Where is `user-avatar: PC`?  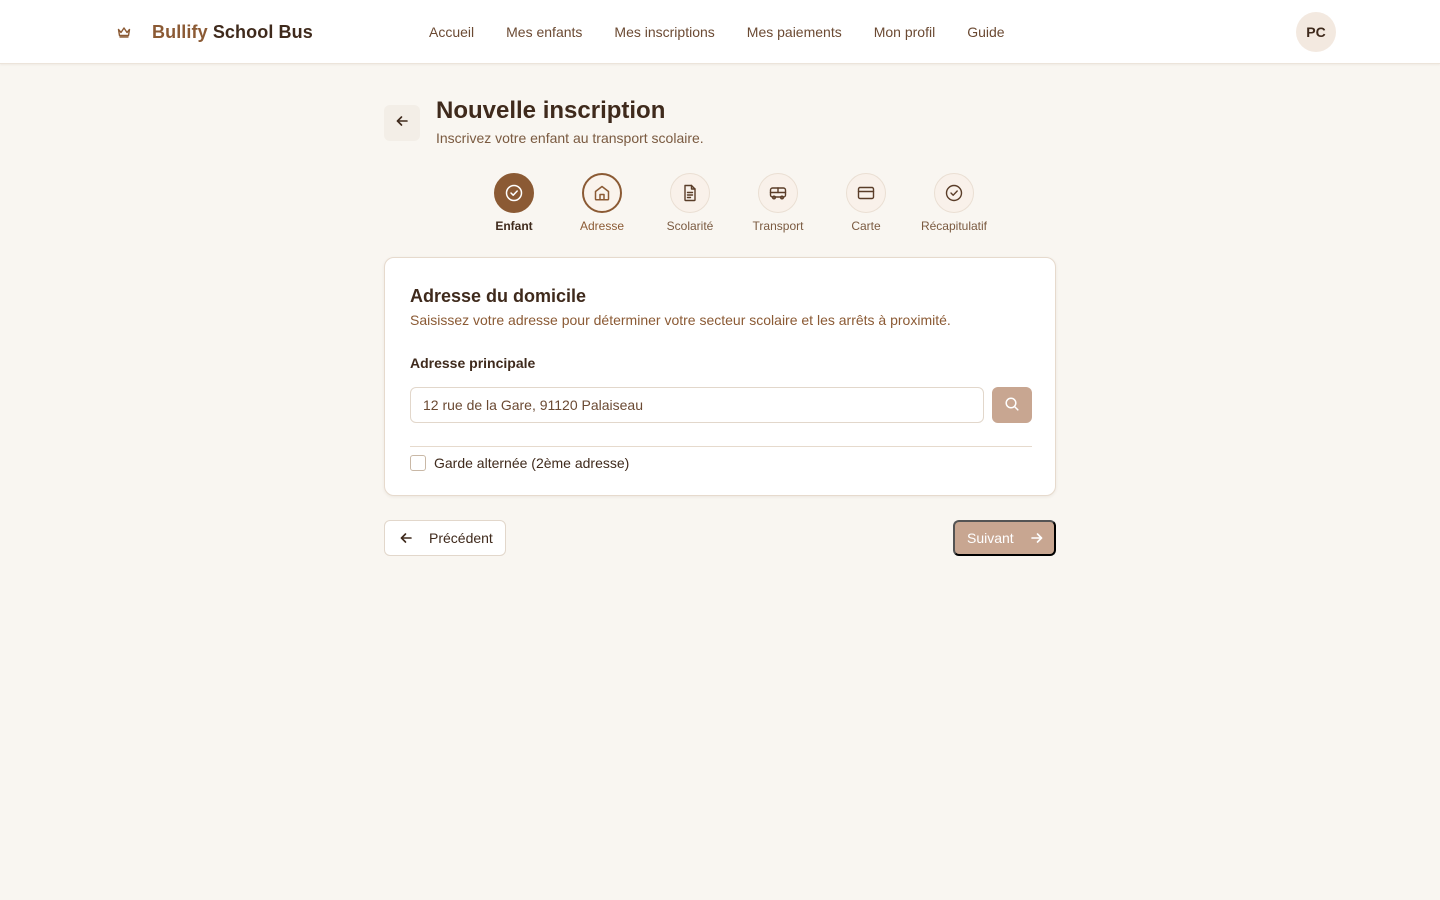 user-avatar: PC is located at coordinates (1316, 32).